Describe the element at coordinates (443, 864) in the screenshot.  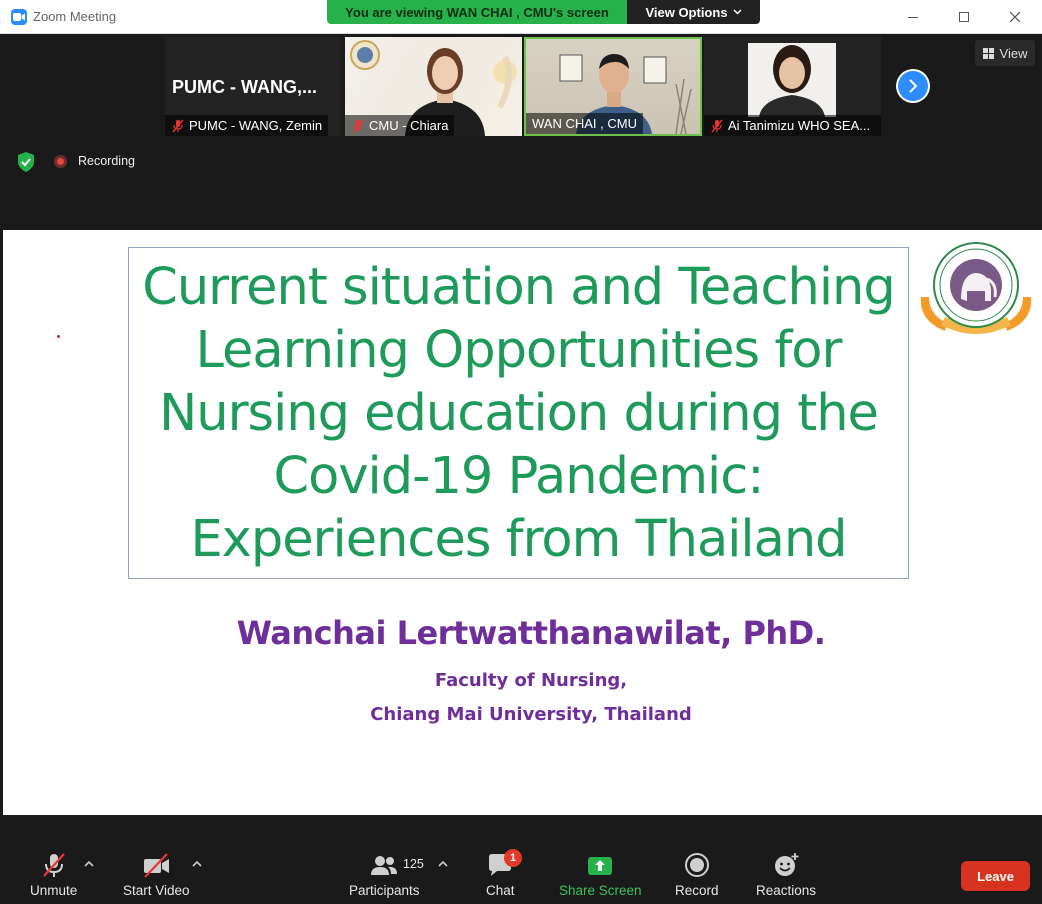
I see `participants-options-chevron-up-icon` at that location.